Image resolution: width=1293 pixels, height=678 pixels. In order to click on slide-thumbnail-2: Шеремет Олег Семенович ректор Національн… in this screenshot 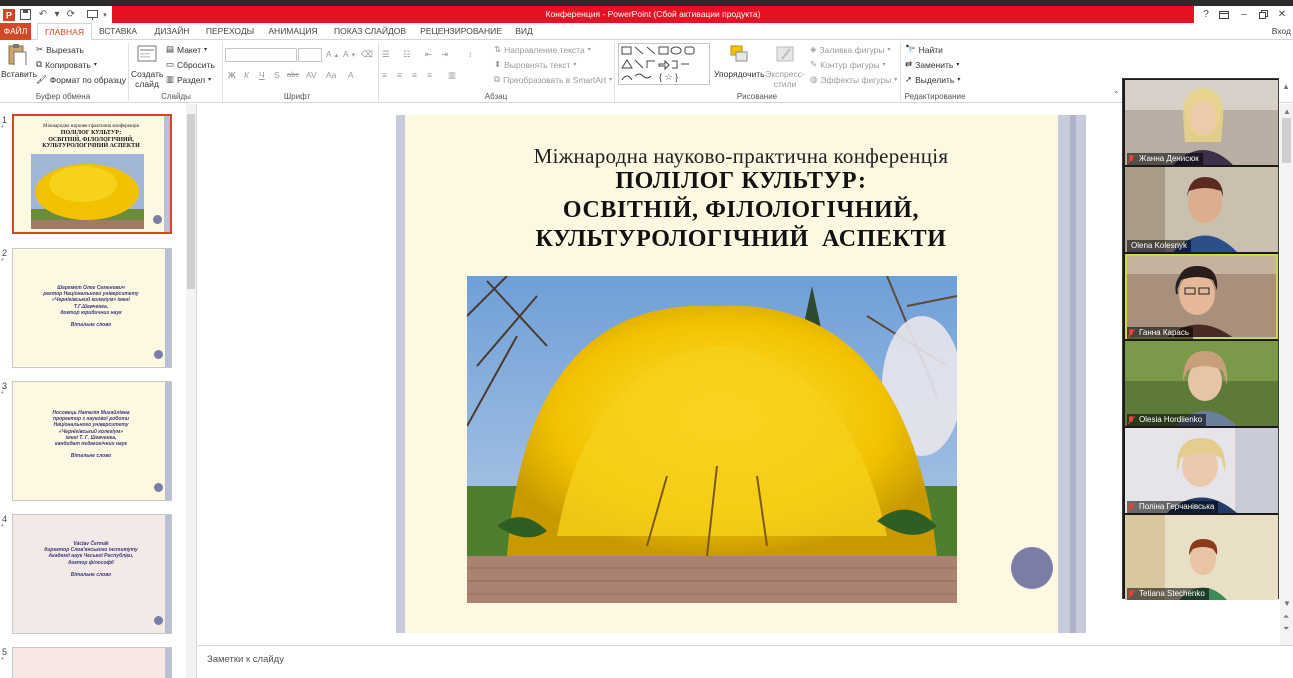, I will do `click(92, 308)`.